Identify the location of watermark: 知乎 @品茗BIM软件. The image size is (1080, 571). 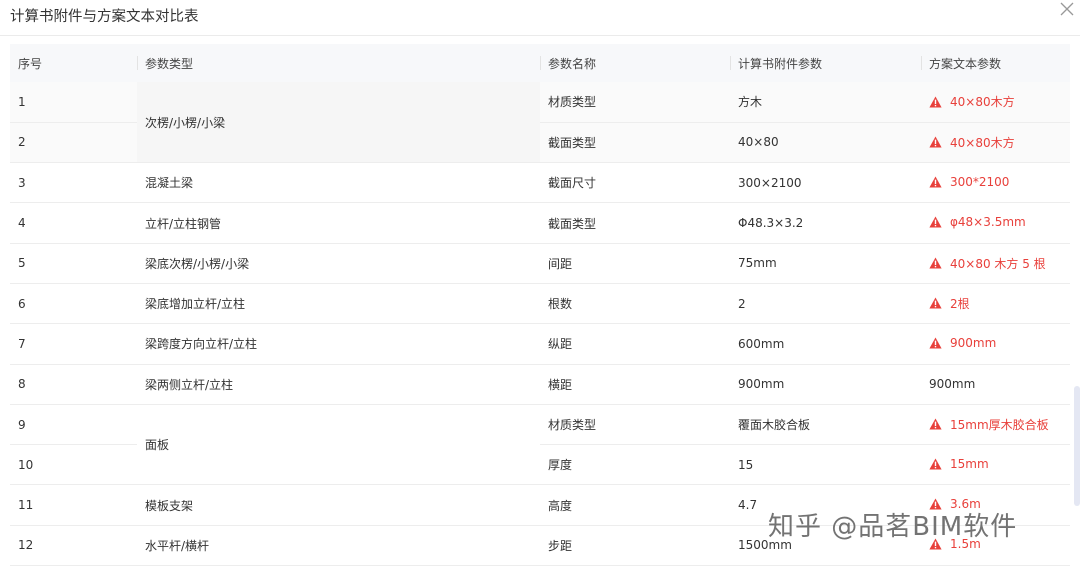
(893, 527).